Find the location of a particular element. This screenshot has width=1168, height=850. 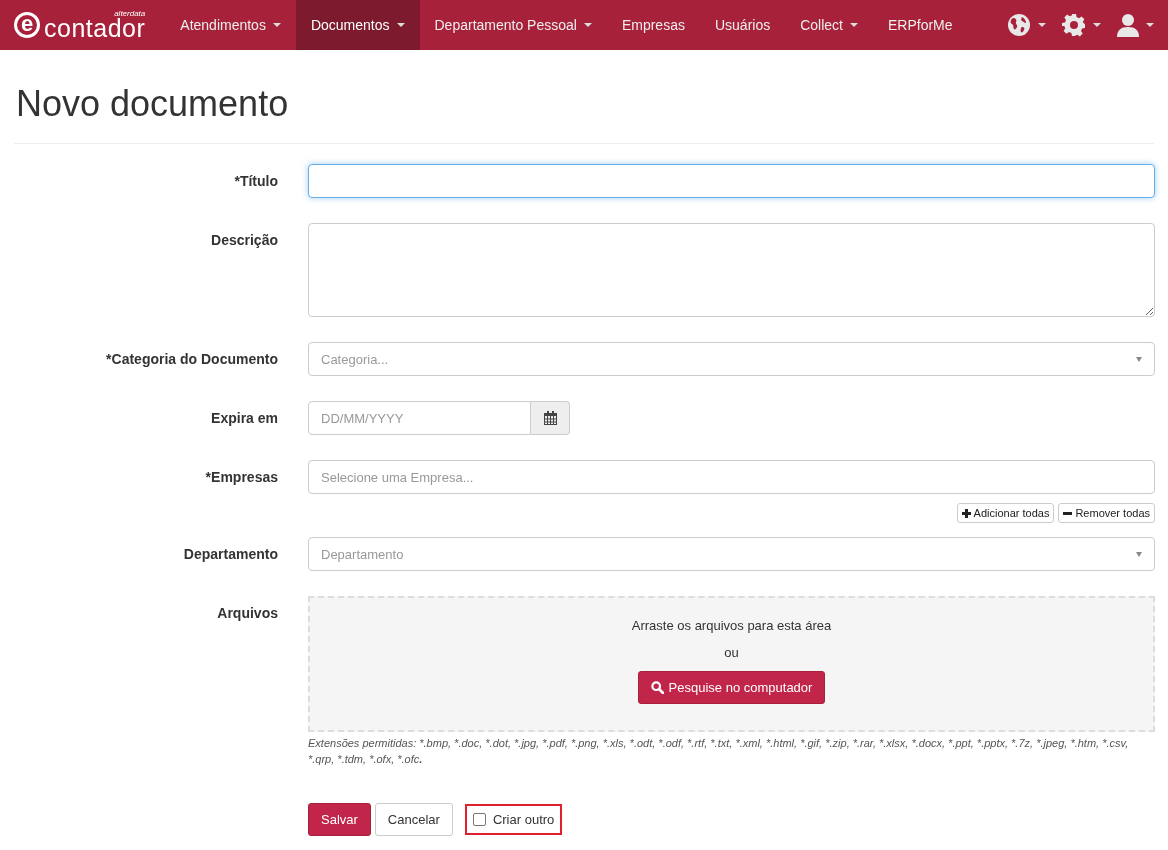

logo-brand: alterdata is located at coordinates (130, 13).